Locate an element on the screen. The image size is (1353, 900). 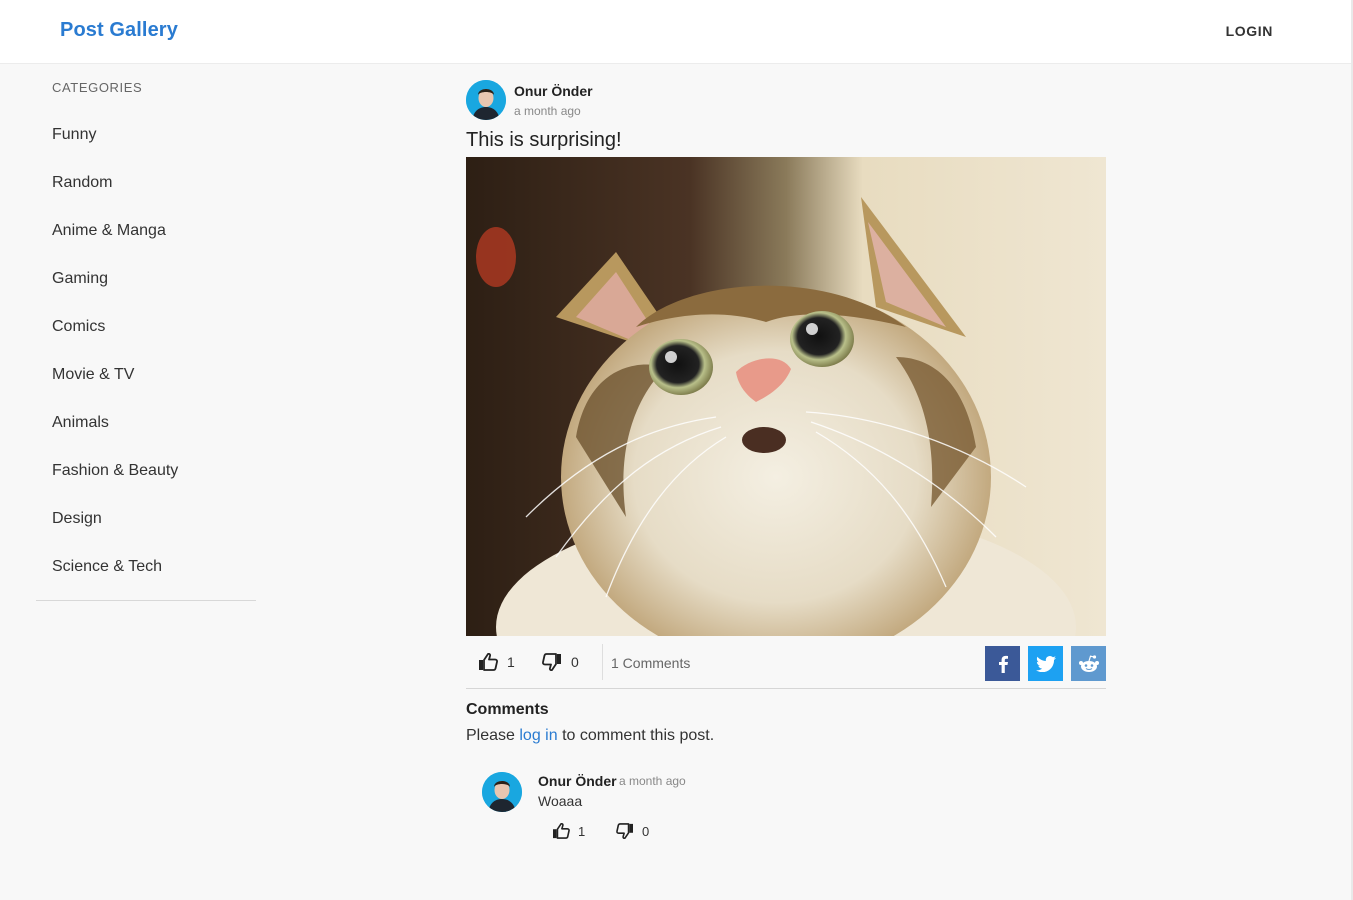
like-count: 1 is located at coordinates (511, 662).